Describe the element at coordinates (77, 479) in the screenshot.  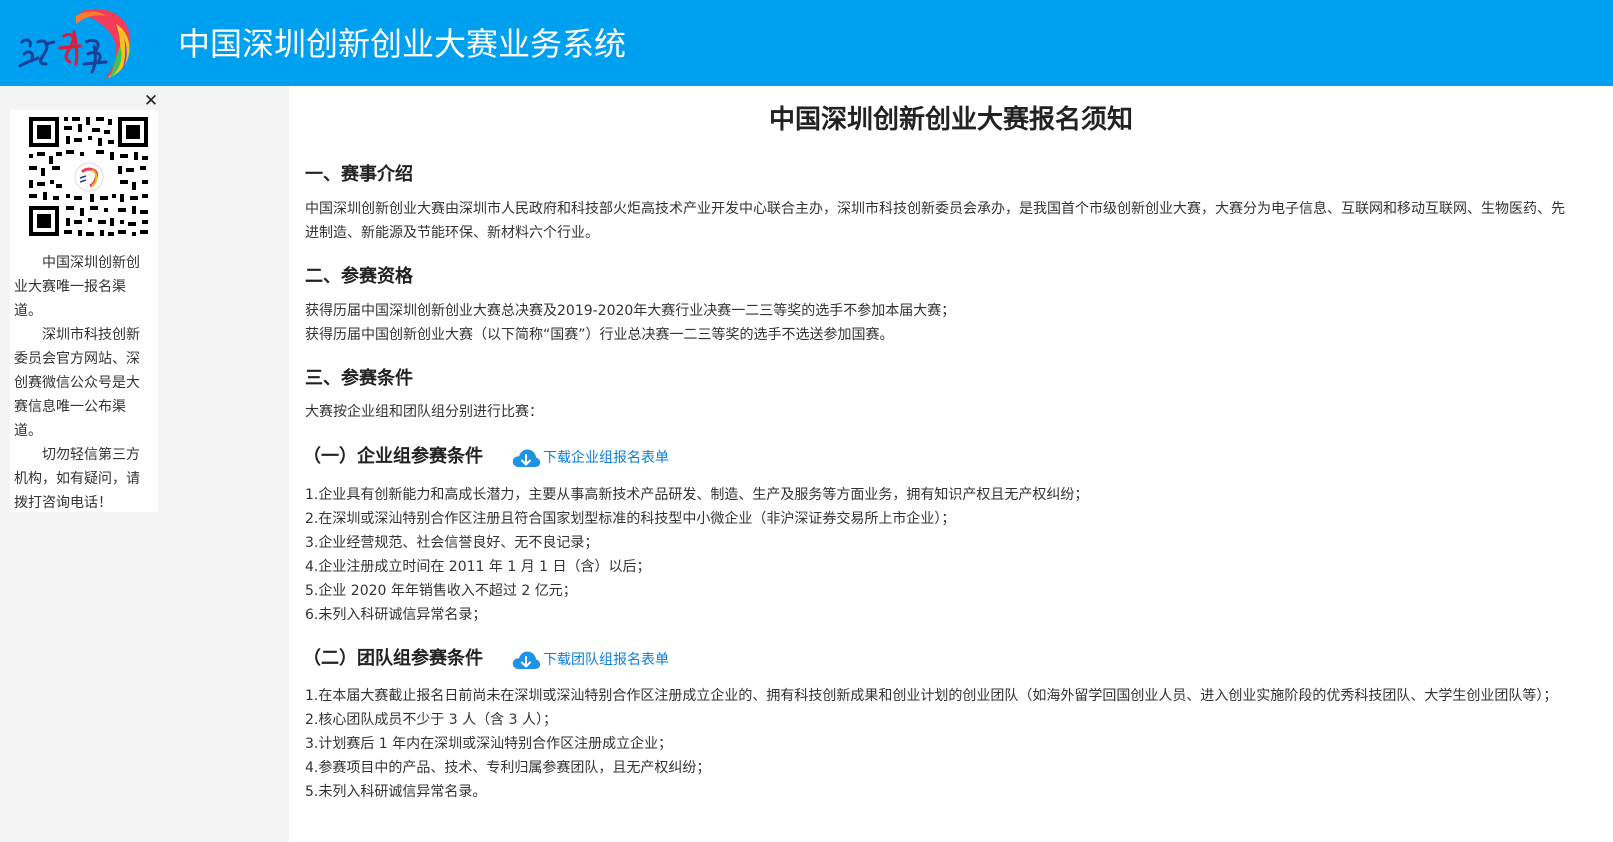
I see `side-notice-paragraph: 切勿轻信第三方机构，如有疑问，请拨打咨询电话！` at that location.